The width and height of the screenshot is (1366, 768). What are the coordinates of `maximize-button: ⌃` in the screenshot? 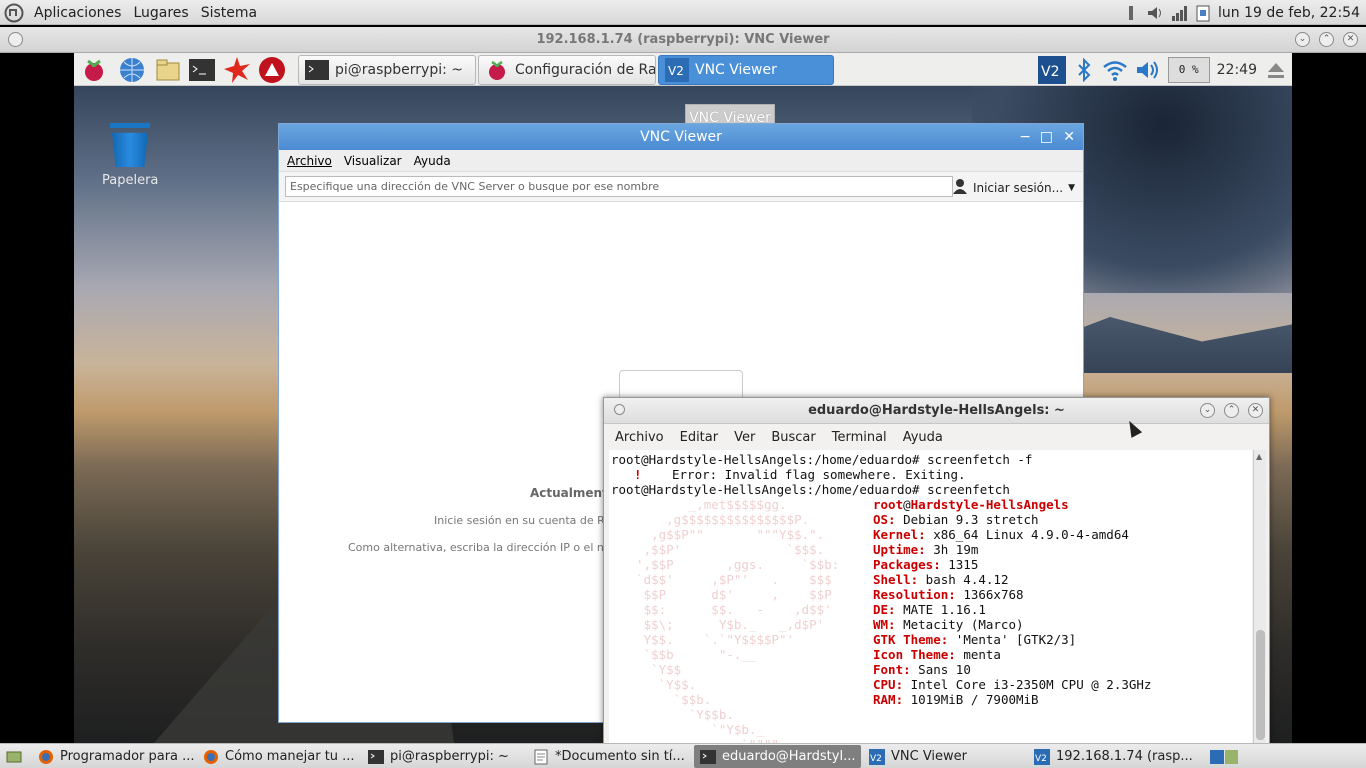 It's located at (1326, 39).